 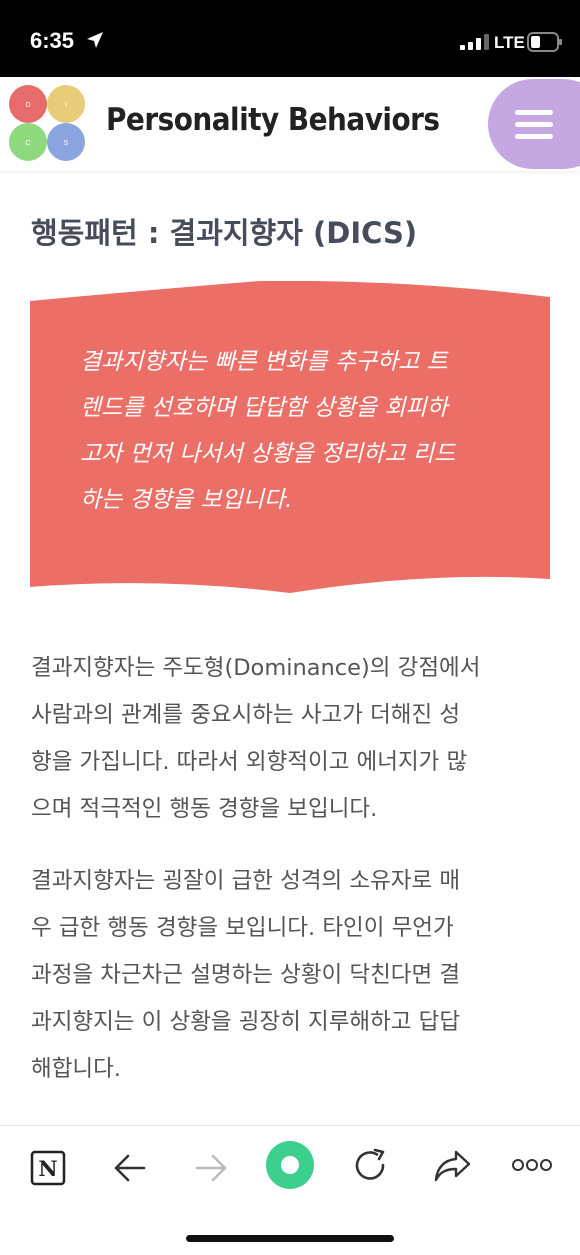 What do you see at coordinates (246, 881) in the screenshot?
I see `paragraph-line: 결과지향자는 굉잘이 급한 성격의 소유자로 매` at bounding box center [246, 881].